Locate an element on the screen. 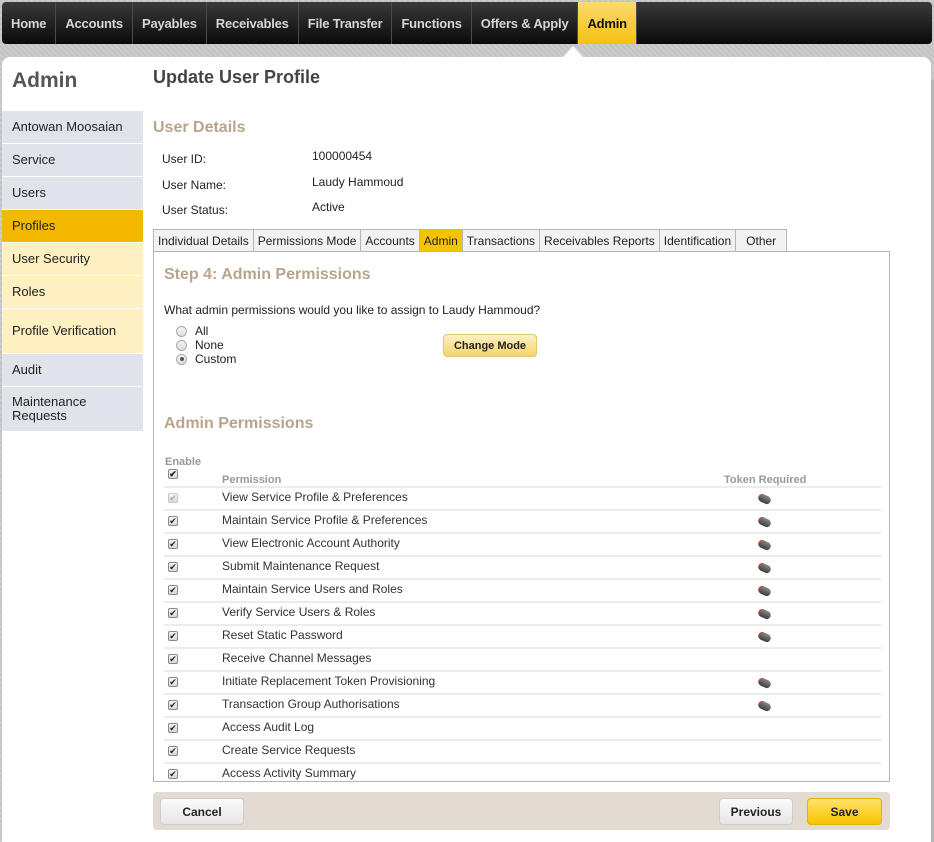 The image size is (934, 842). cancel-button: Cancel is located at coordinates (202, 811).